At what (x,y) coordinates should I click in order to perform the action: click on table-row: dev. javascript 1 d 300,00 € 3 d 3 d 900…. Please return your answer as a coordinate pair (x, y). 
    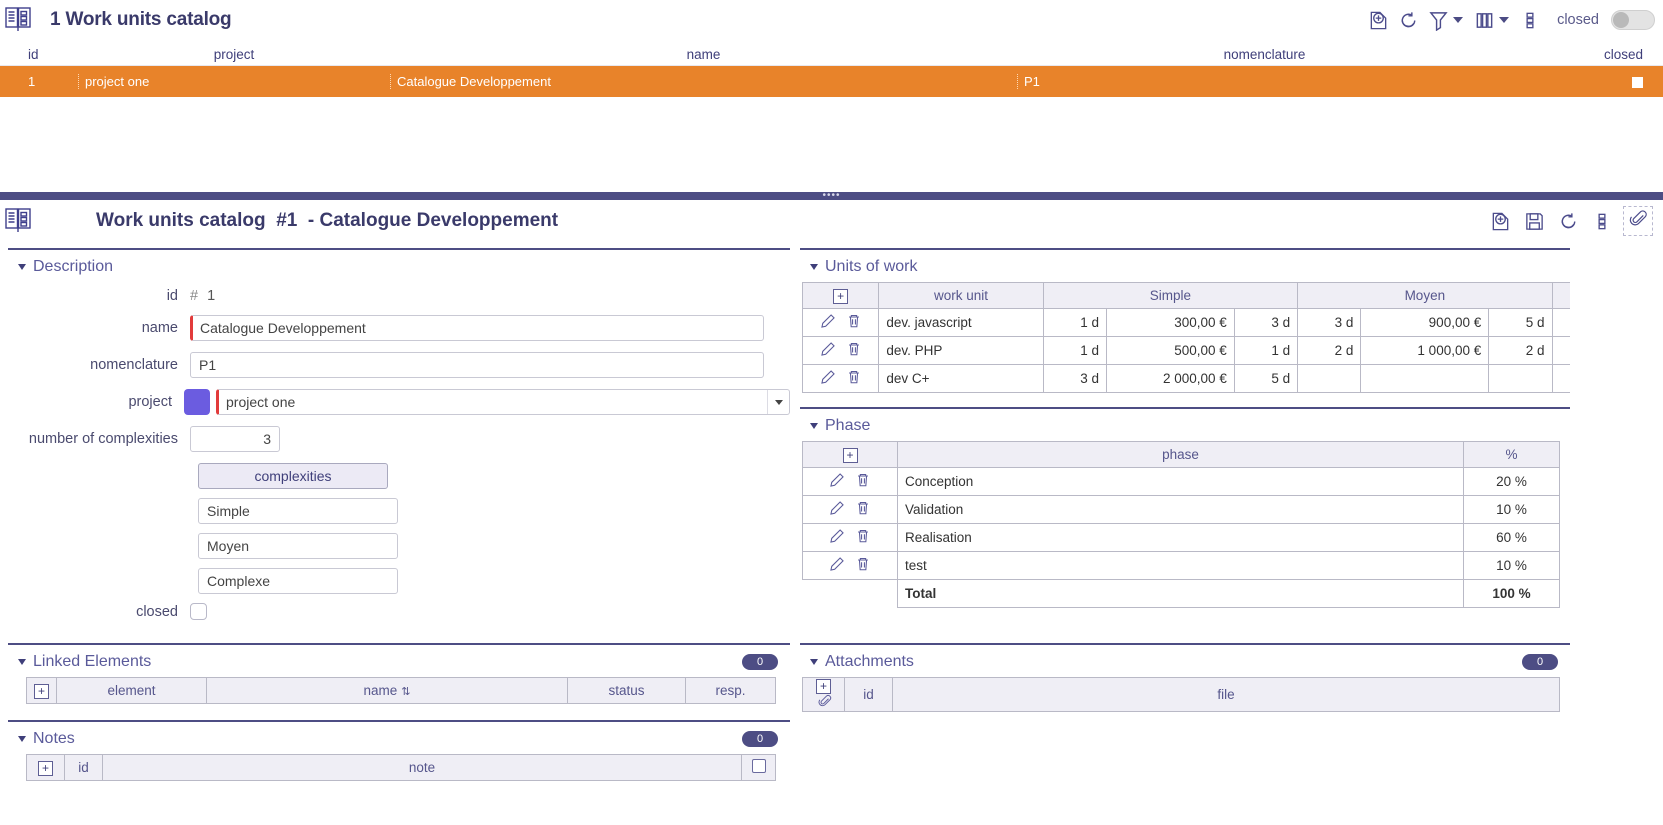
    Looking at the image, I should click on (1186, 322).